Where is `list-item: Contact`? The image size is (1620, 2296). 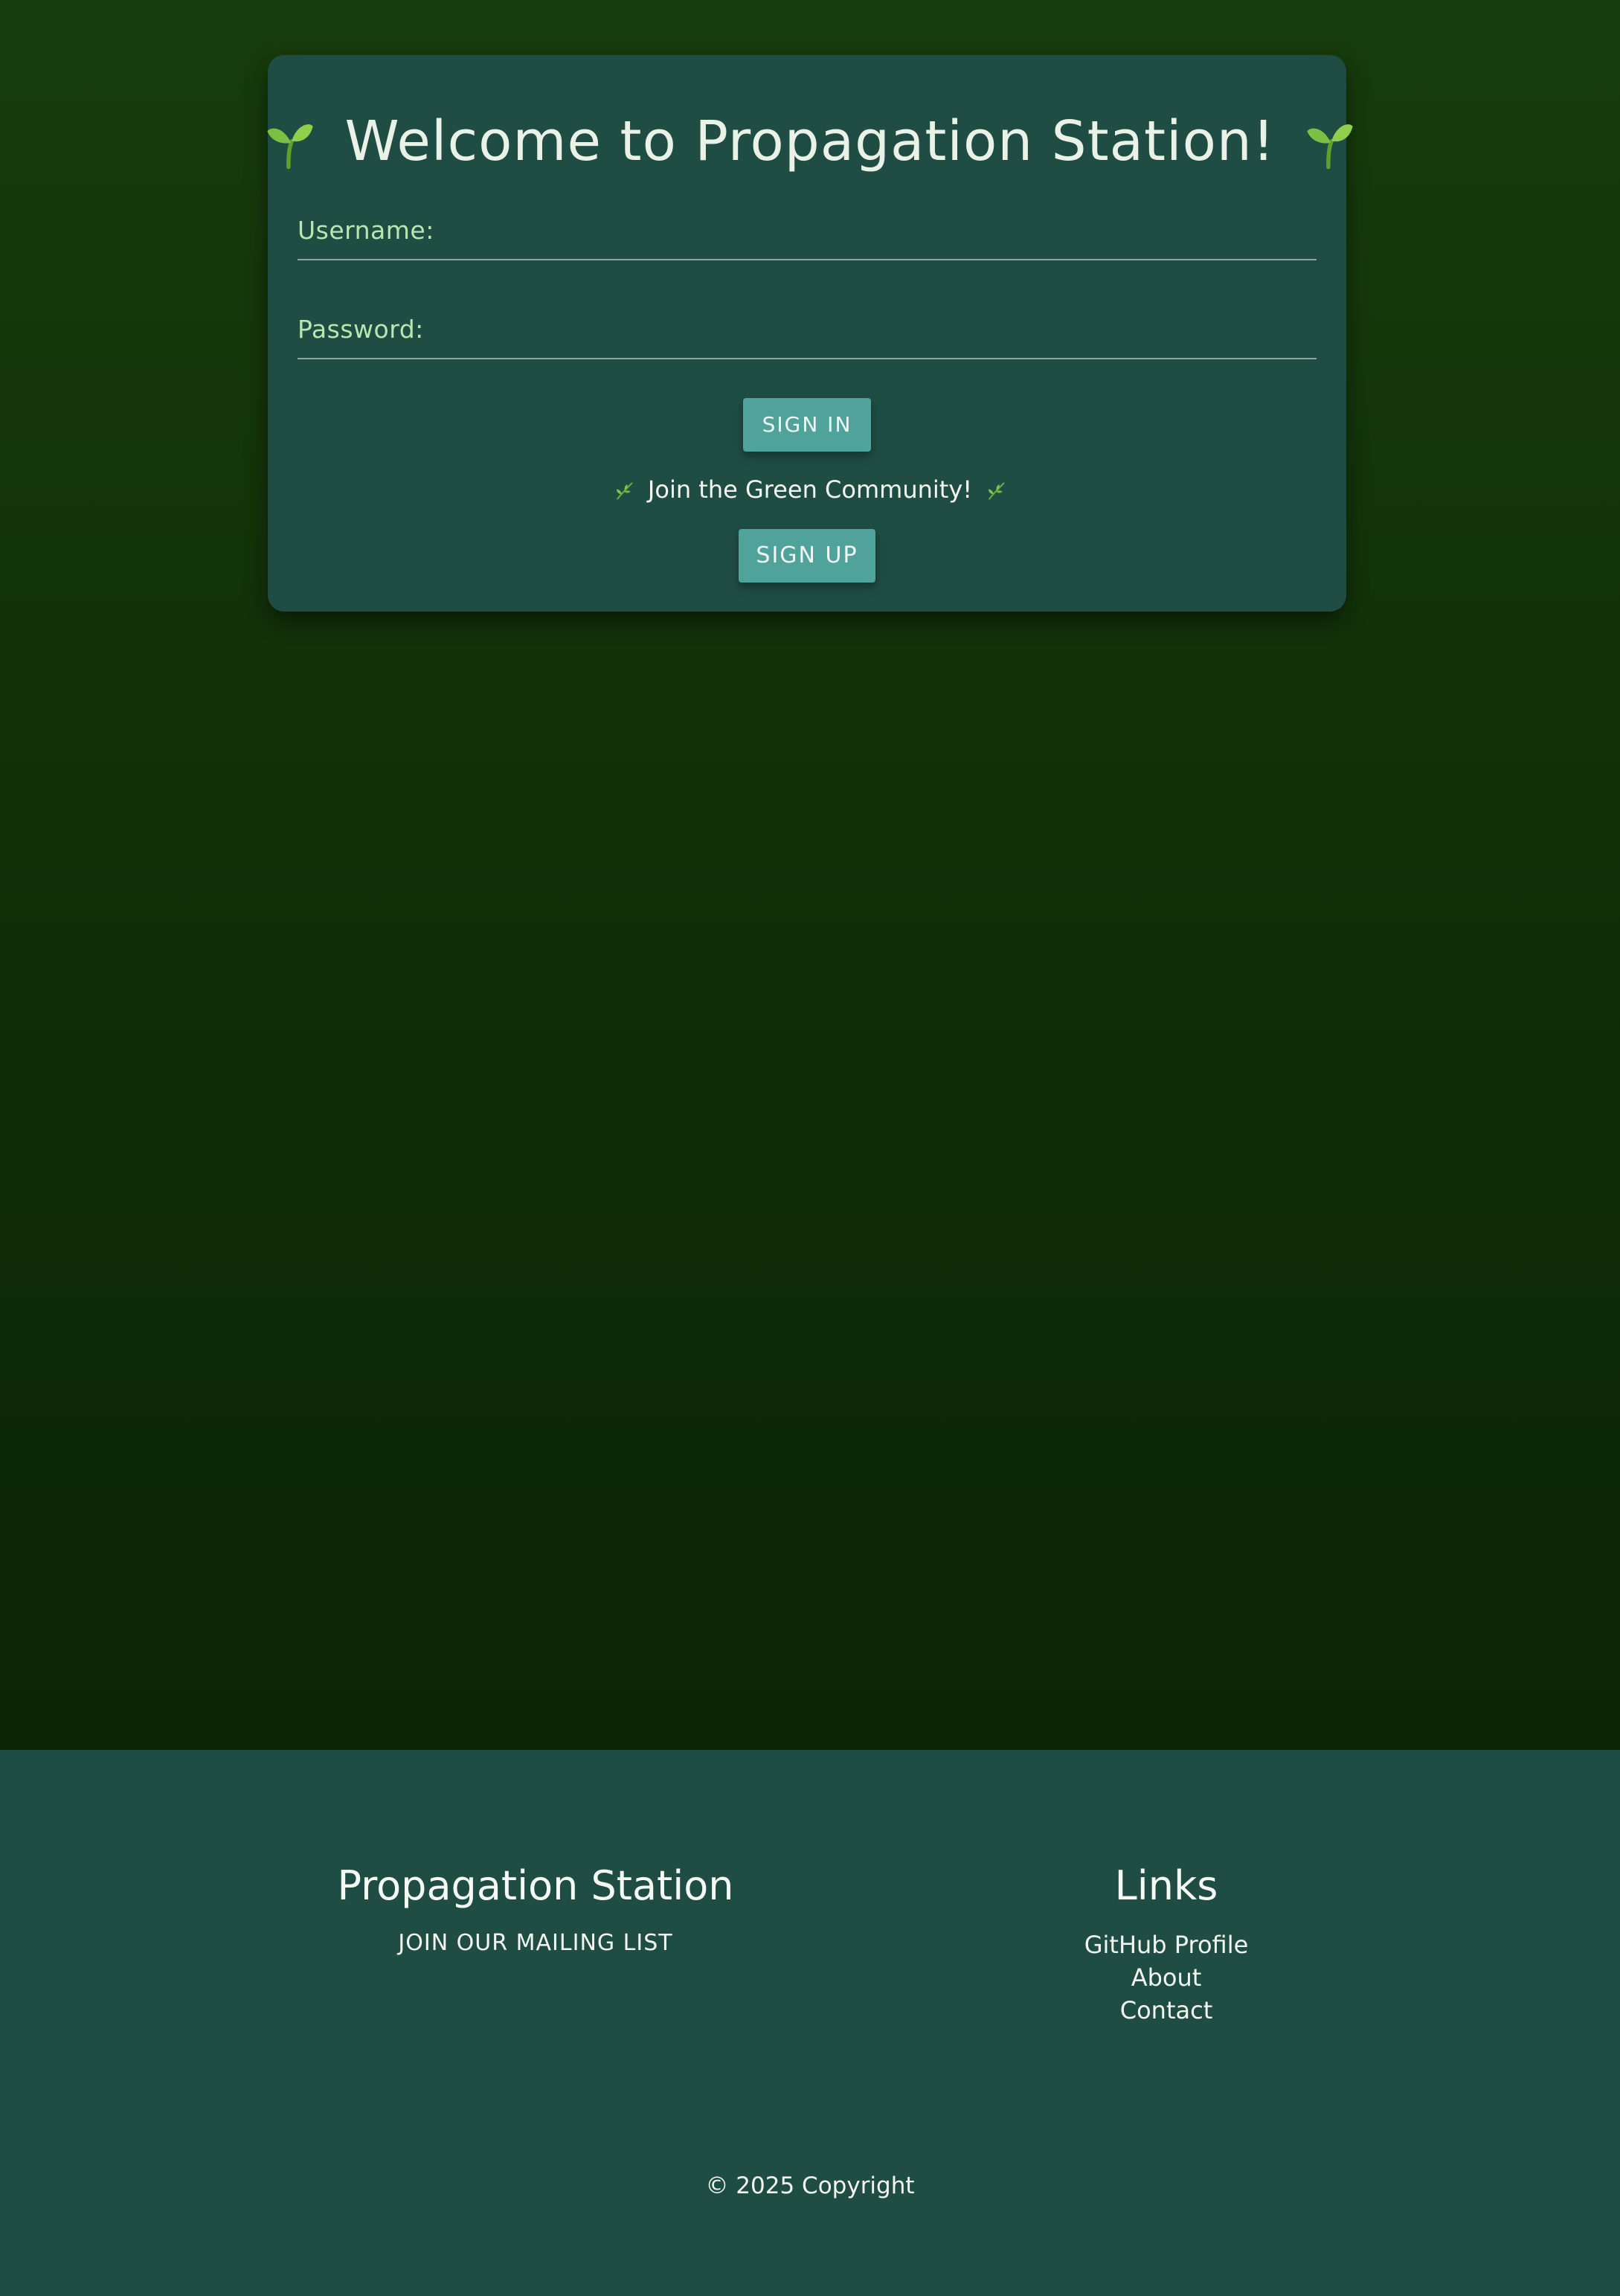
list-item: Contact is located at coordinates (1166, 2010).